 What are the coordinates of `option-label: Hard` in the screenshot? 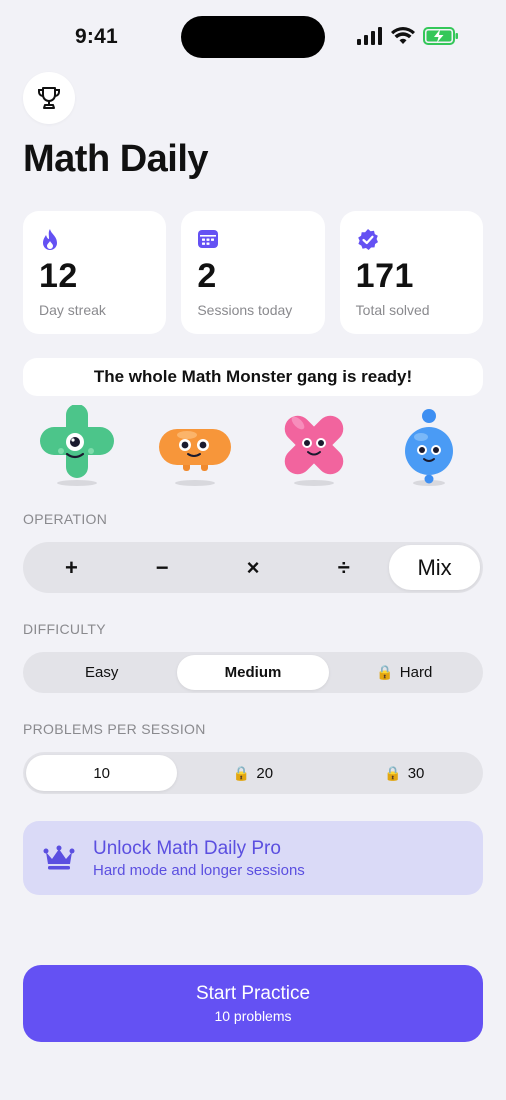 It's located at (416, 672).